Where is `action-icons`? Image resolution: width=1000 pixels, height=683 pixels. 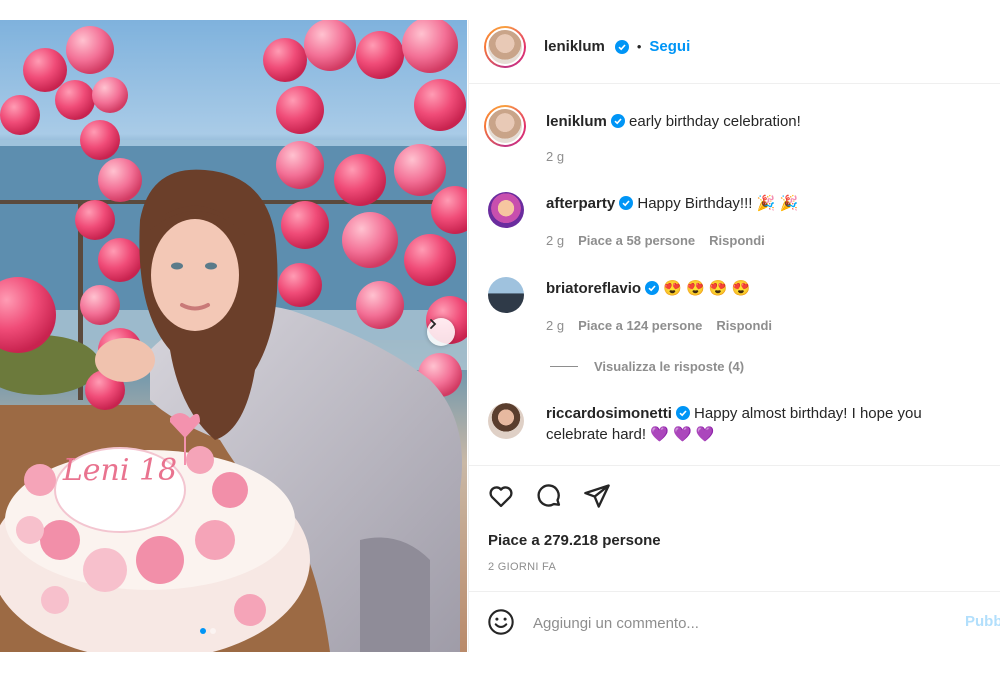
action-icons is located at coordinates (549, 496).